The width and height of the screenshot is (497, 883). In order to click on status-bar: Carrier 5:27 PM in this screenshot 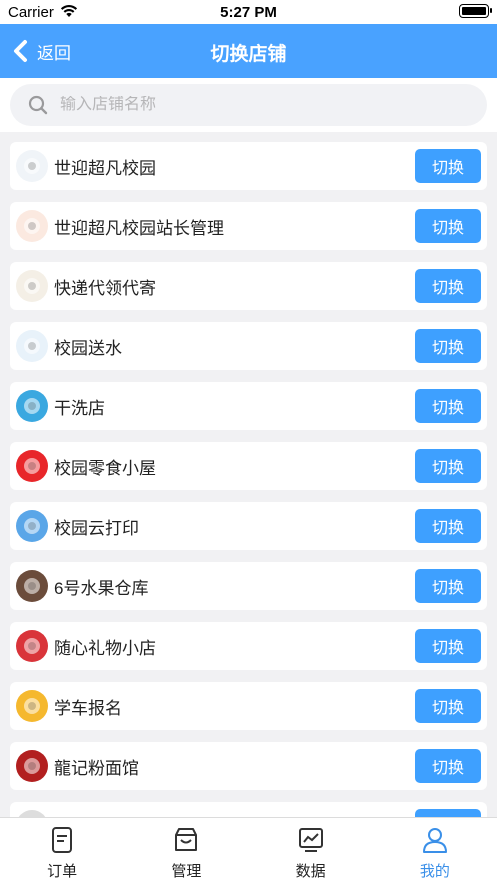, I will do `click(248, 12)`.